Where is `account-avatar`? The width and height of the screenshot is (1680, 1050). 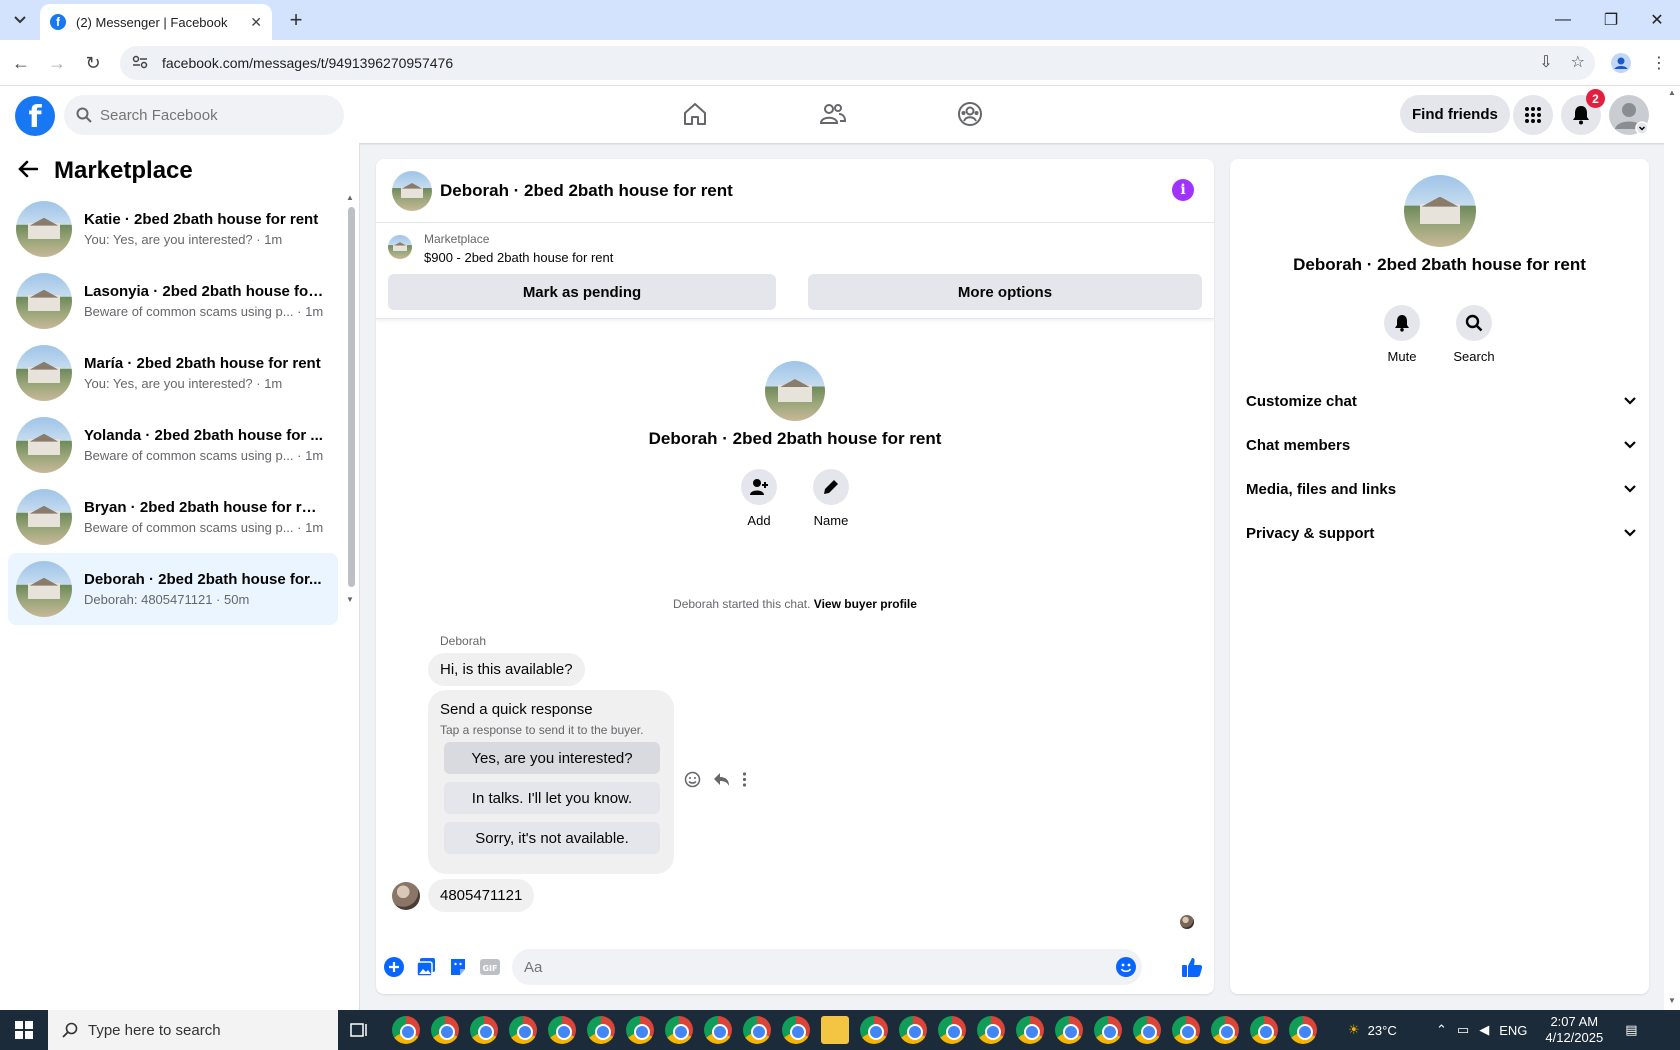 account-avatar is located at coordinates (1629, 115).